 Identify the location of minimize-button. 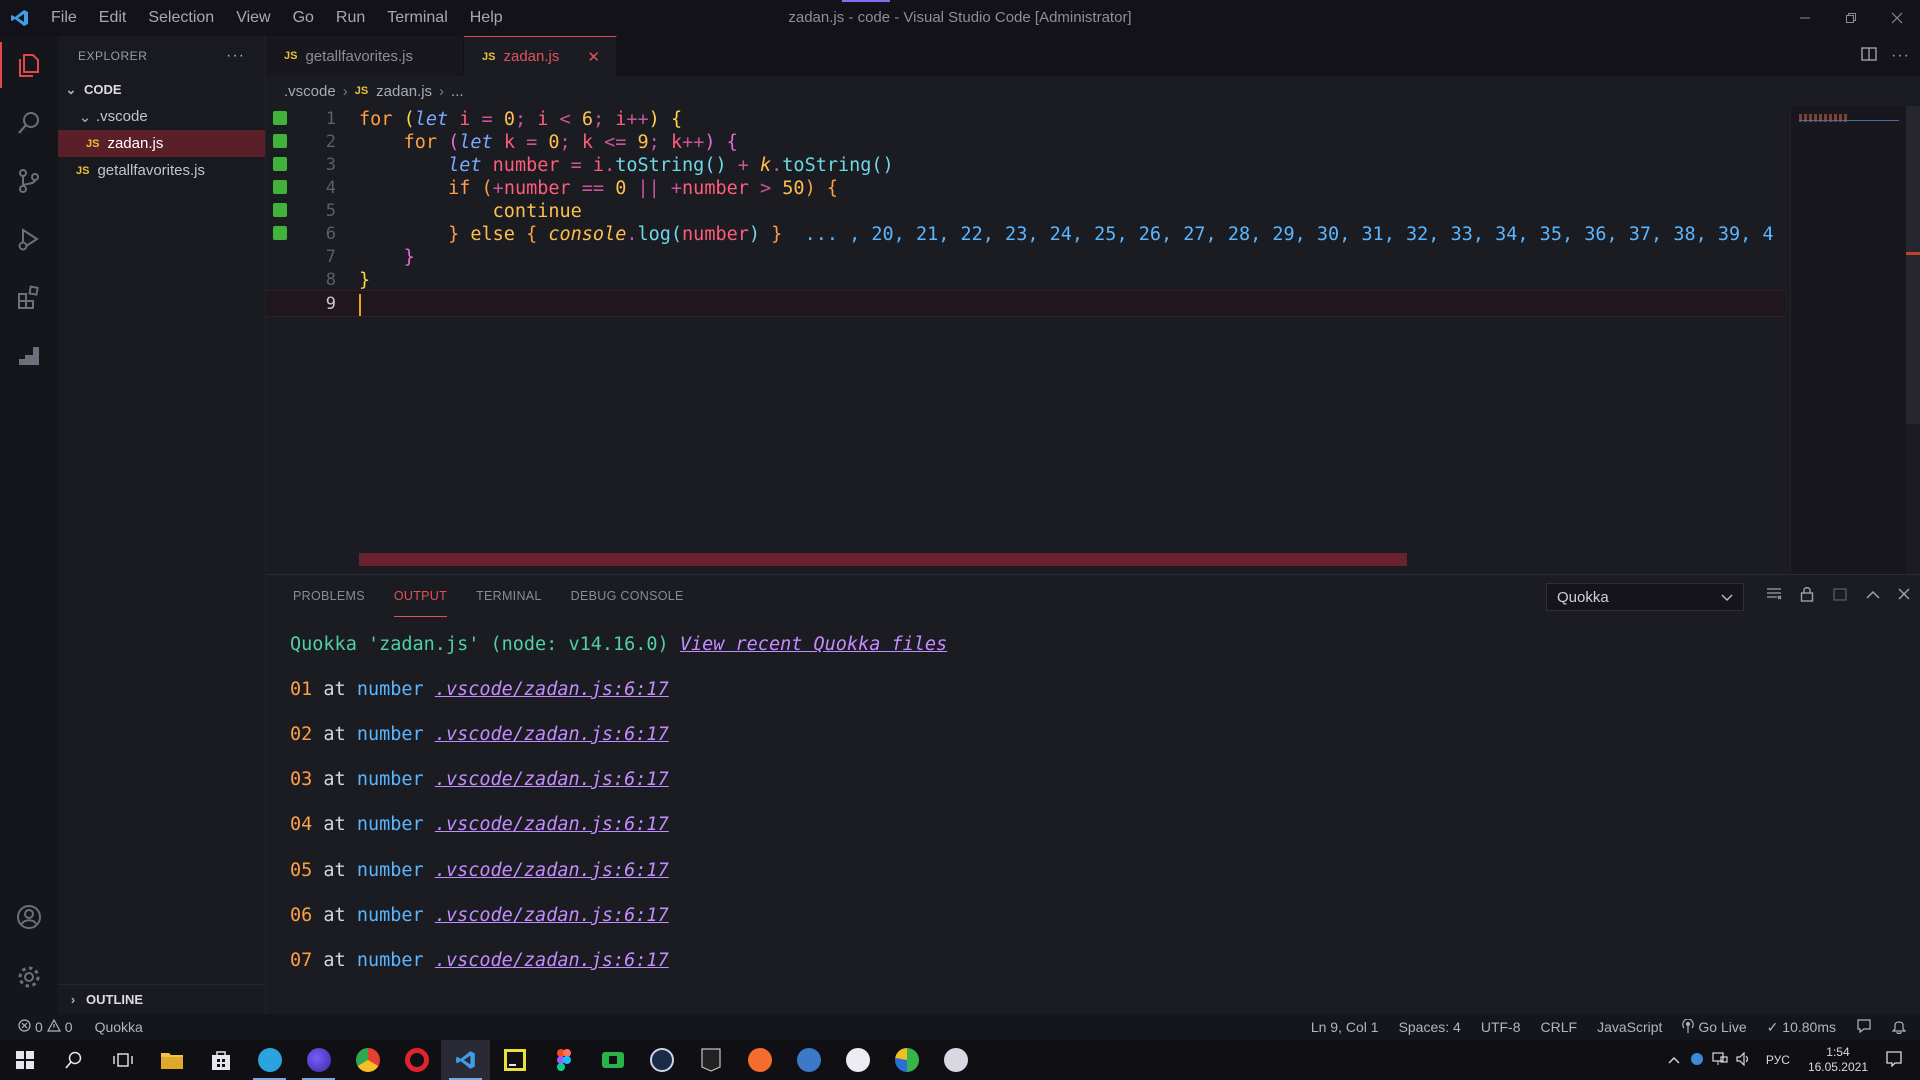
(1805, 18).